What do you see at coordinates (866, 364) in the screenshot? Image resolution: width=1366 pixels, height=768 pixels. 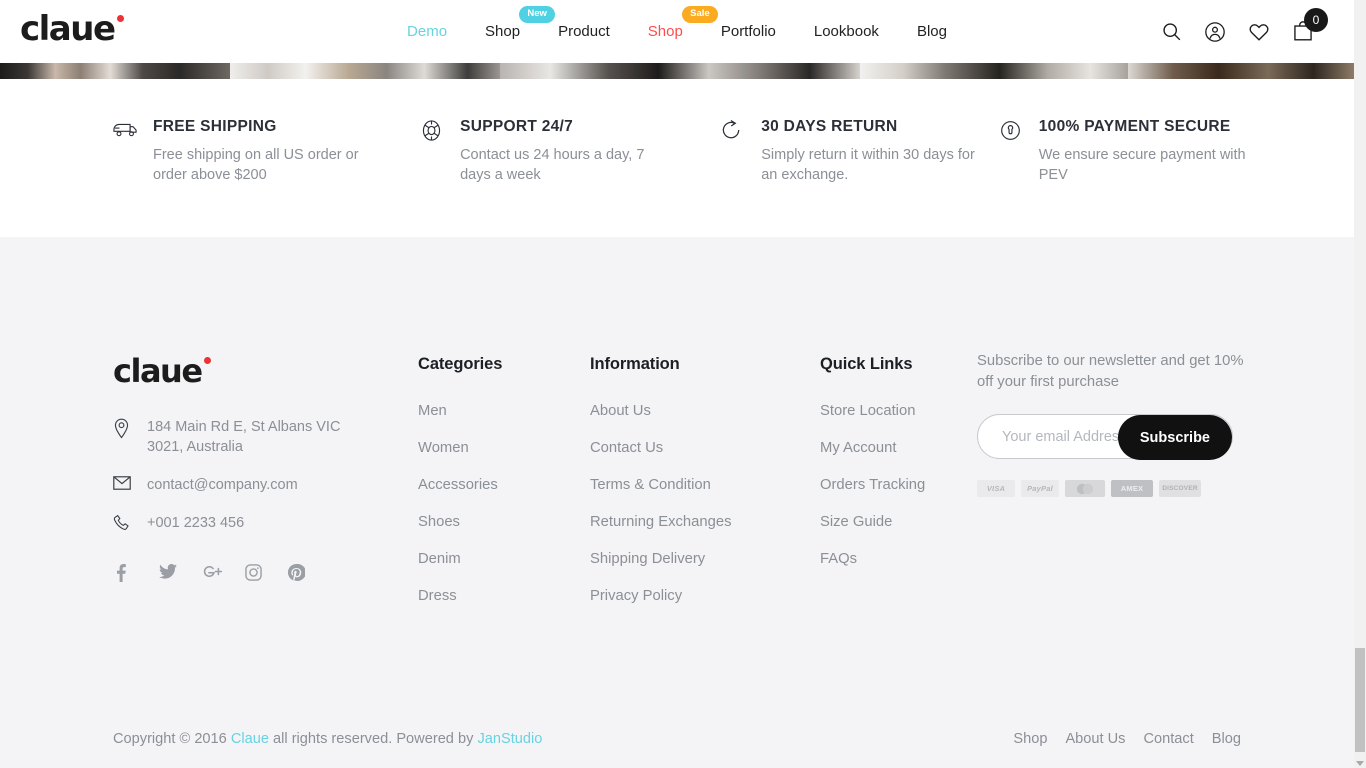 I see `footer-column-title: Quick Links` at bounding box center [866, 364].